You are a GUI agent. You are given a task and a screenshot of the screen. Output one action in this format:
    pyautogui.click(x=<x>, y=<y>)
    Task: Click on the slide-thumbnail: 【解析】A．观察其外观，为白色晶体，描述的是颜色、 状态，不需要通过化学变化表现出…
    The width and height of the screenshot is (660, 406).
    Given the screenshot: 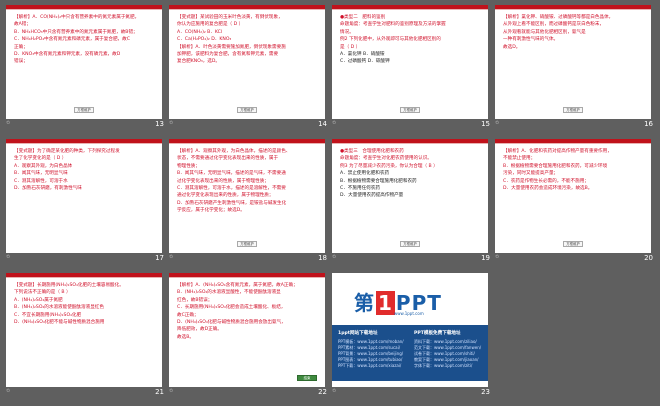 What is the action you would take?
    pyautogui.click(x=248, y=203)
    